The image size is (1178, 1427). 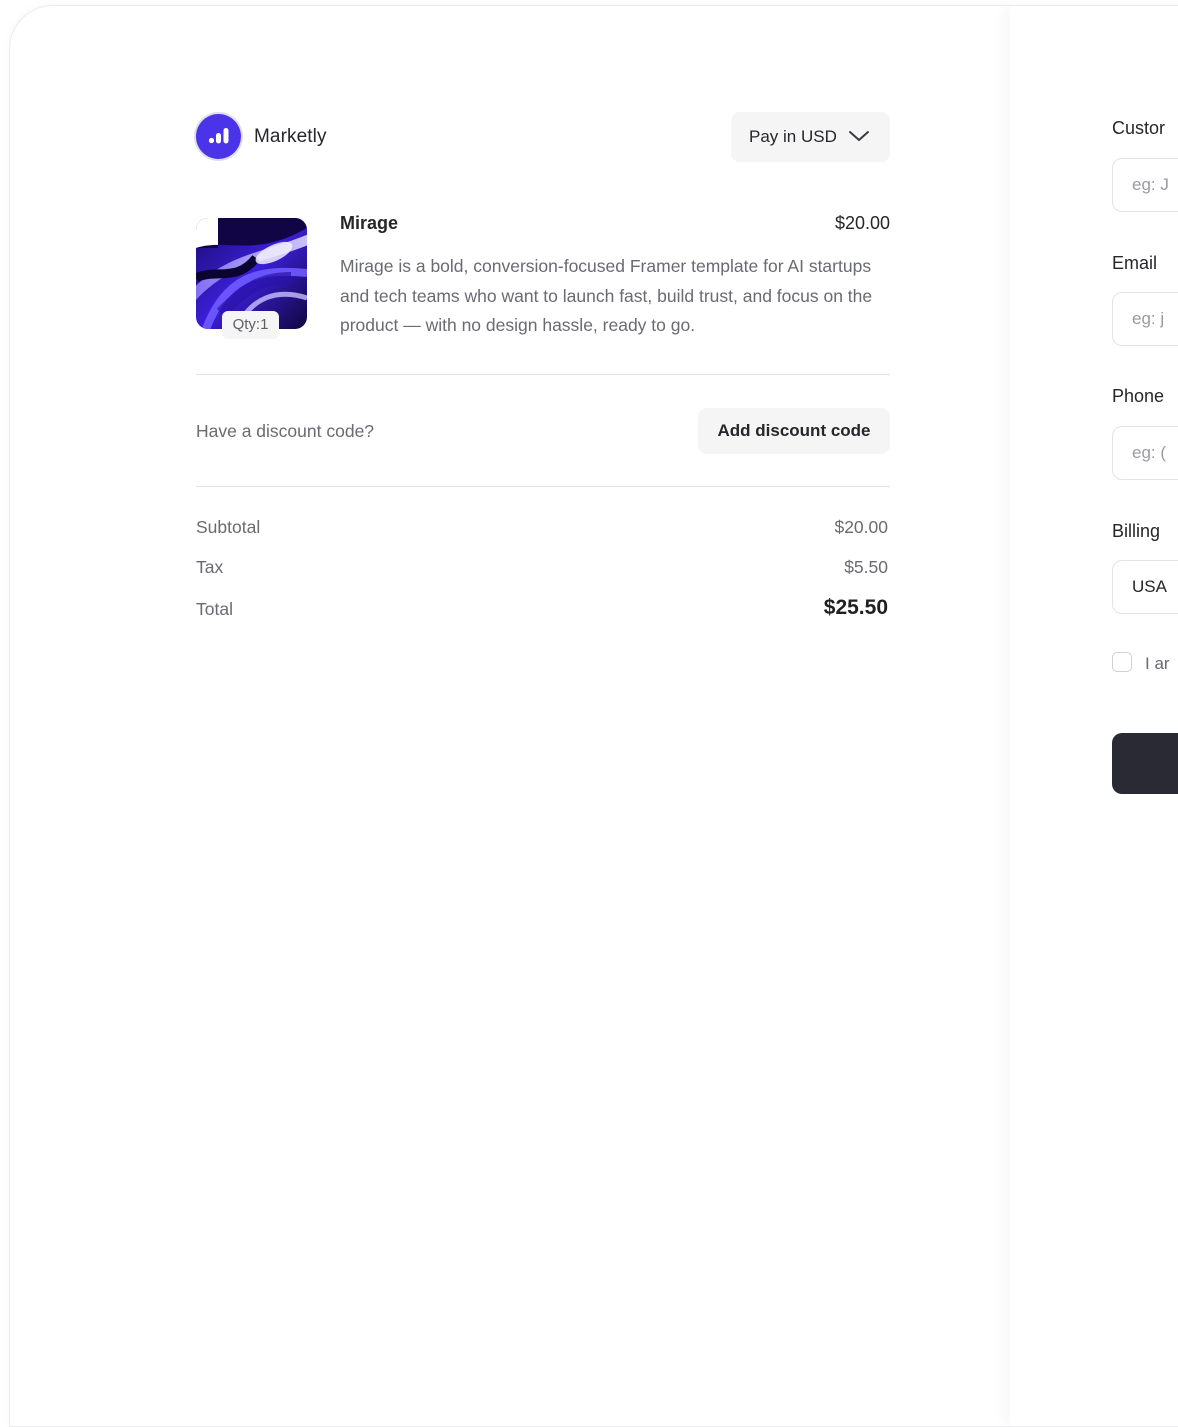 I want to click on phone-input: eg: (, so click(x=1145, y=453).